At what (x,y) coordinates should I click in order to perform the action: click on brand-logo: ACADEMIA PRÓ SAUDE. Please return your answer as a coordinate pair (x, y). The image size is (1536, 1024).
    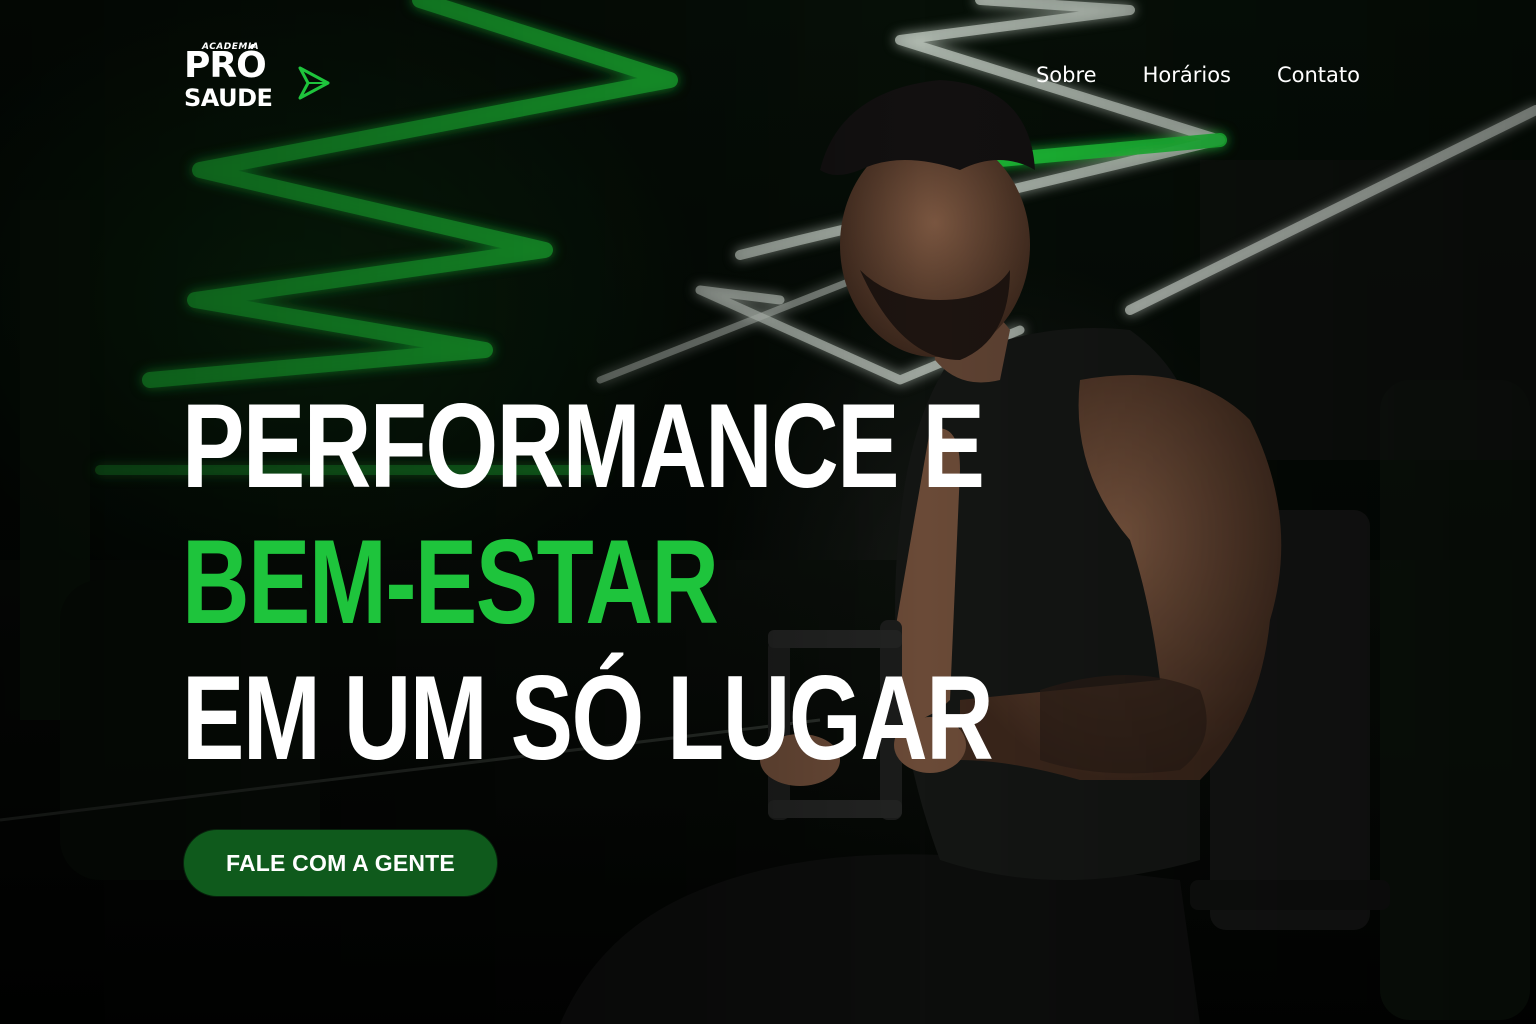
    Looking at the image, I should click on (259, 78).